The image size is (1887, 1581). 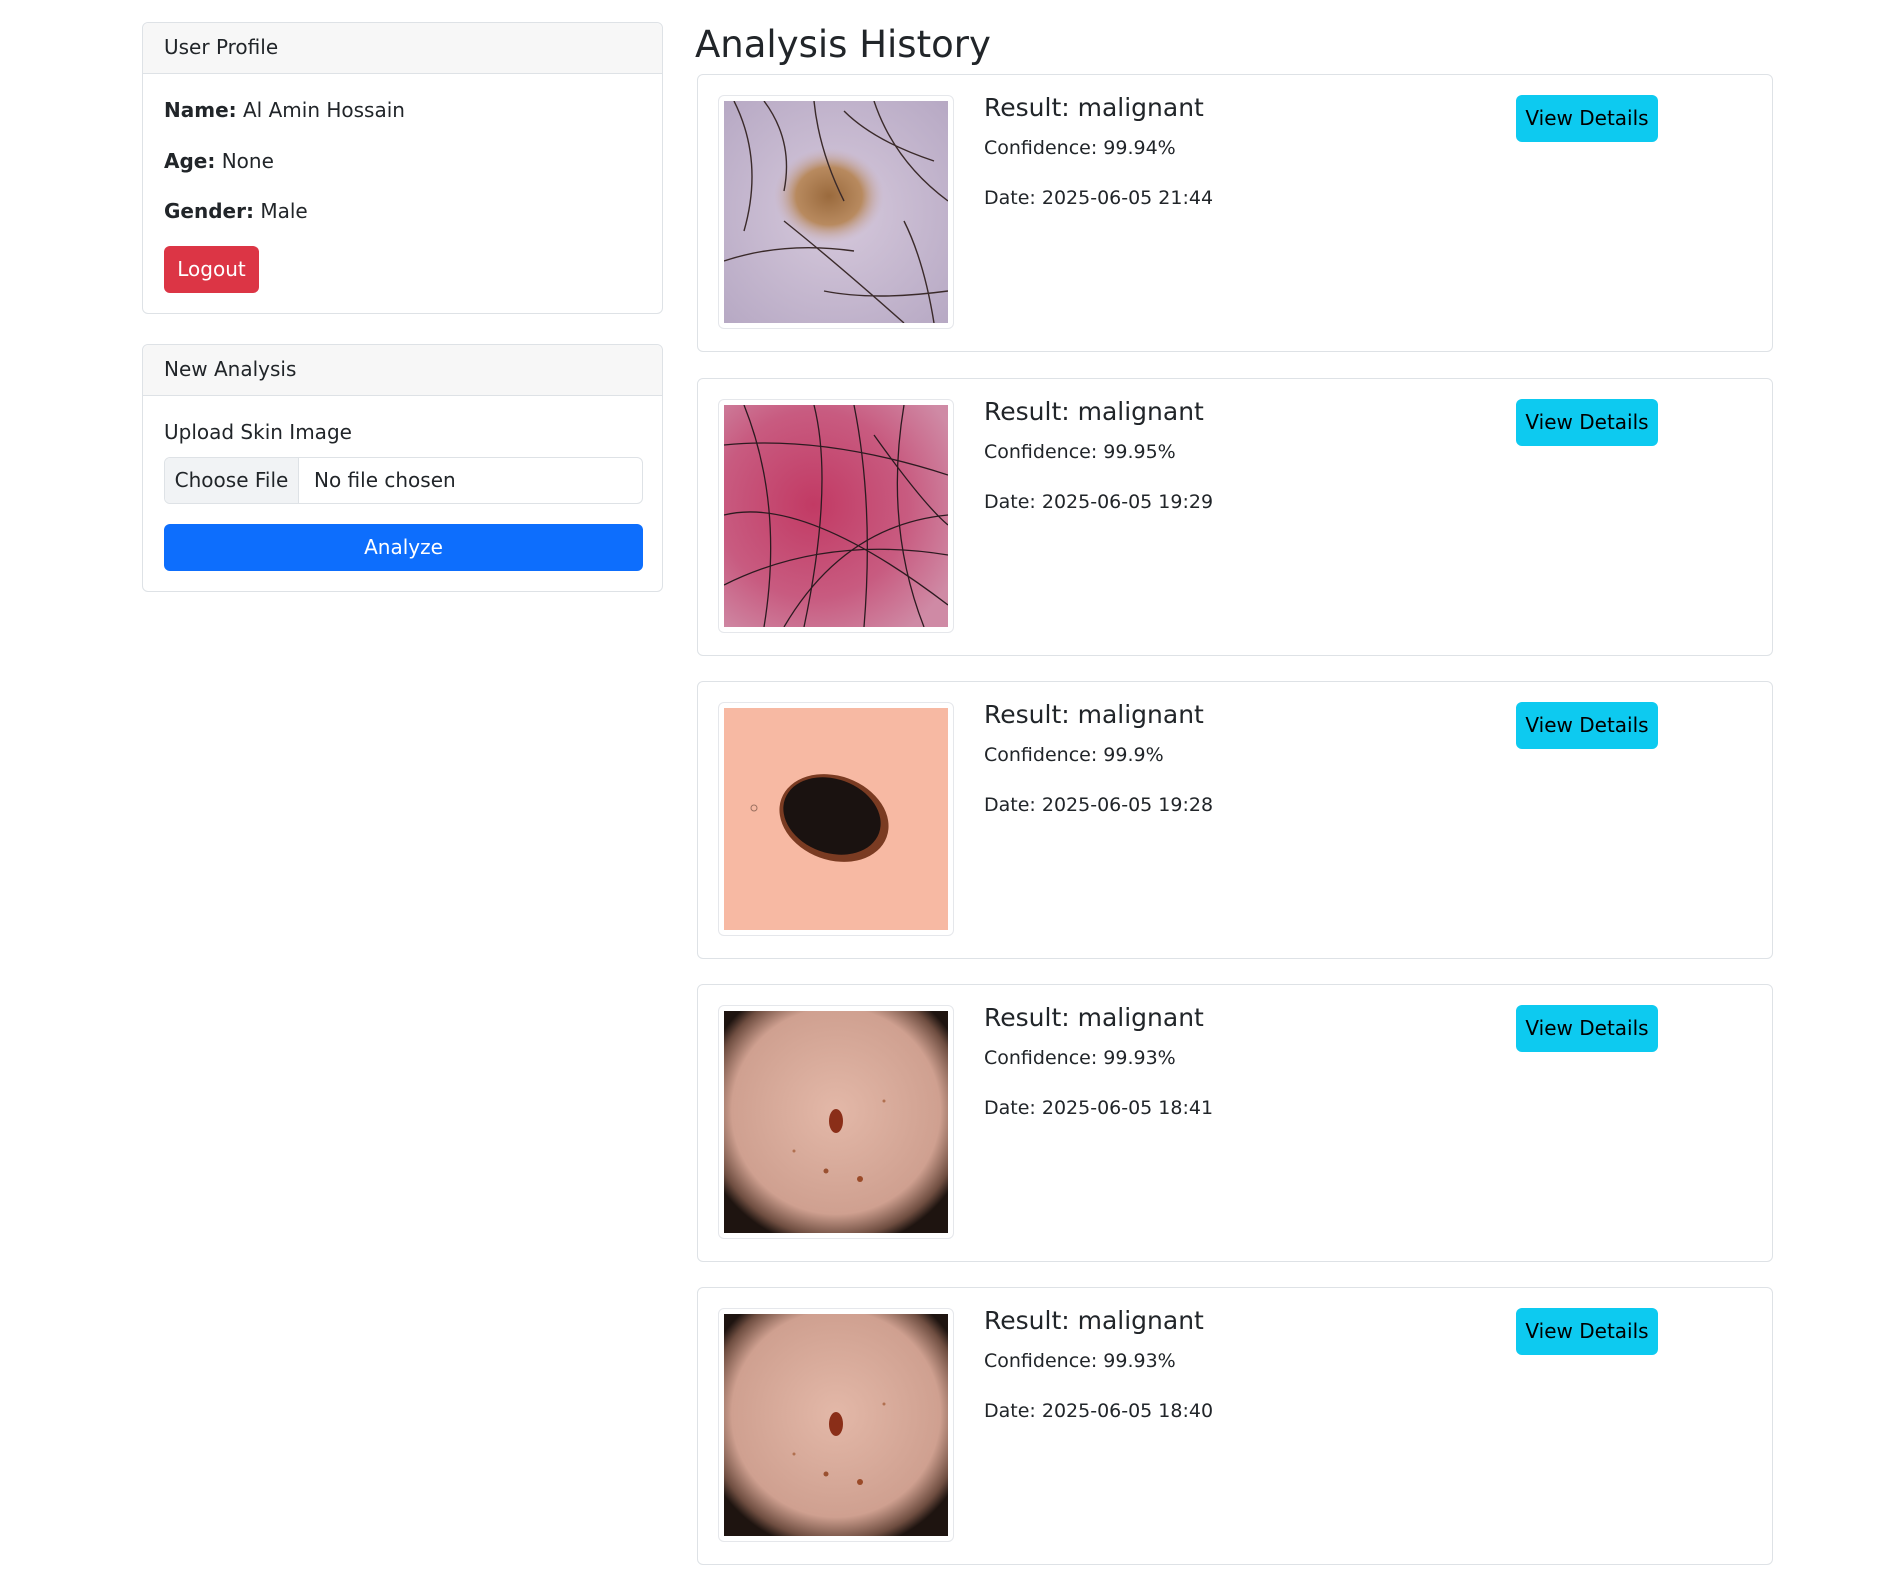 What do you see at coordinates (385, 480) in the screenshot?
I see `file-status: No file chosen` at bounding box center [385, 480].